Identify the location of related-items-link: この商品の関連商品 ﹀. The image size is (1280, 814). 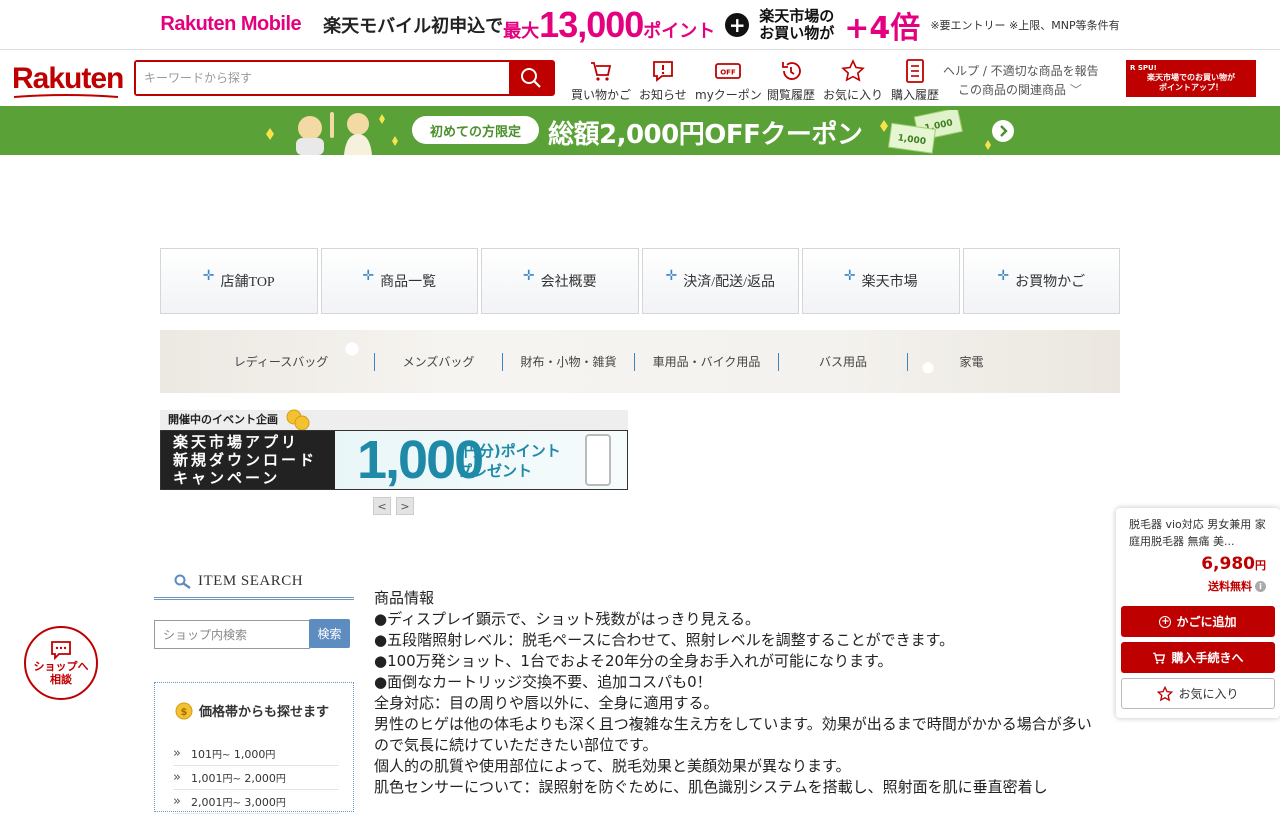
(1021, 90).